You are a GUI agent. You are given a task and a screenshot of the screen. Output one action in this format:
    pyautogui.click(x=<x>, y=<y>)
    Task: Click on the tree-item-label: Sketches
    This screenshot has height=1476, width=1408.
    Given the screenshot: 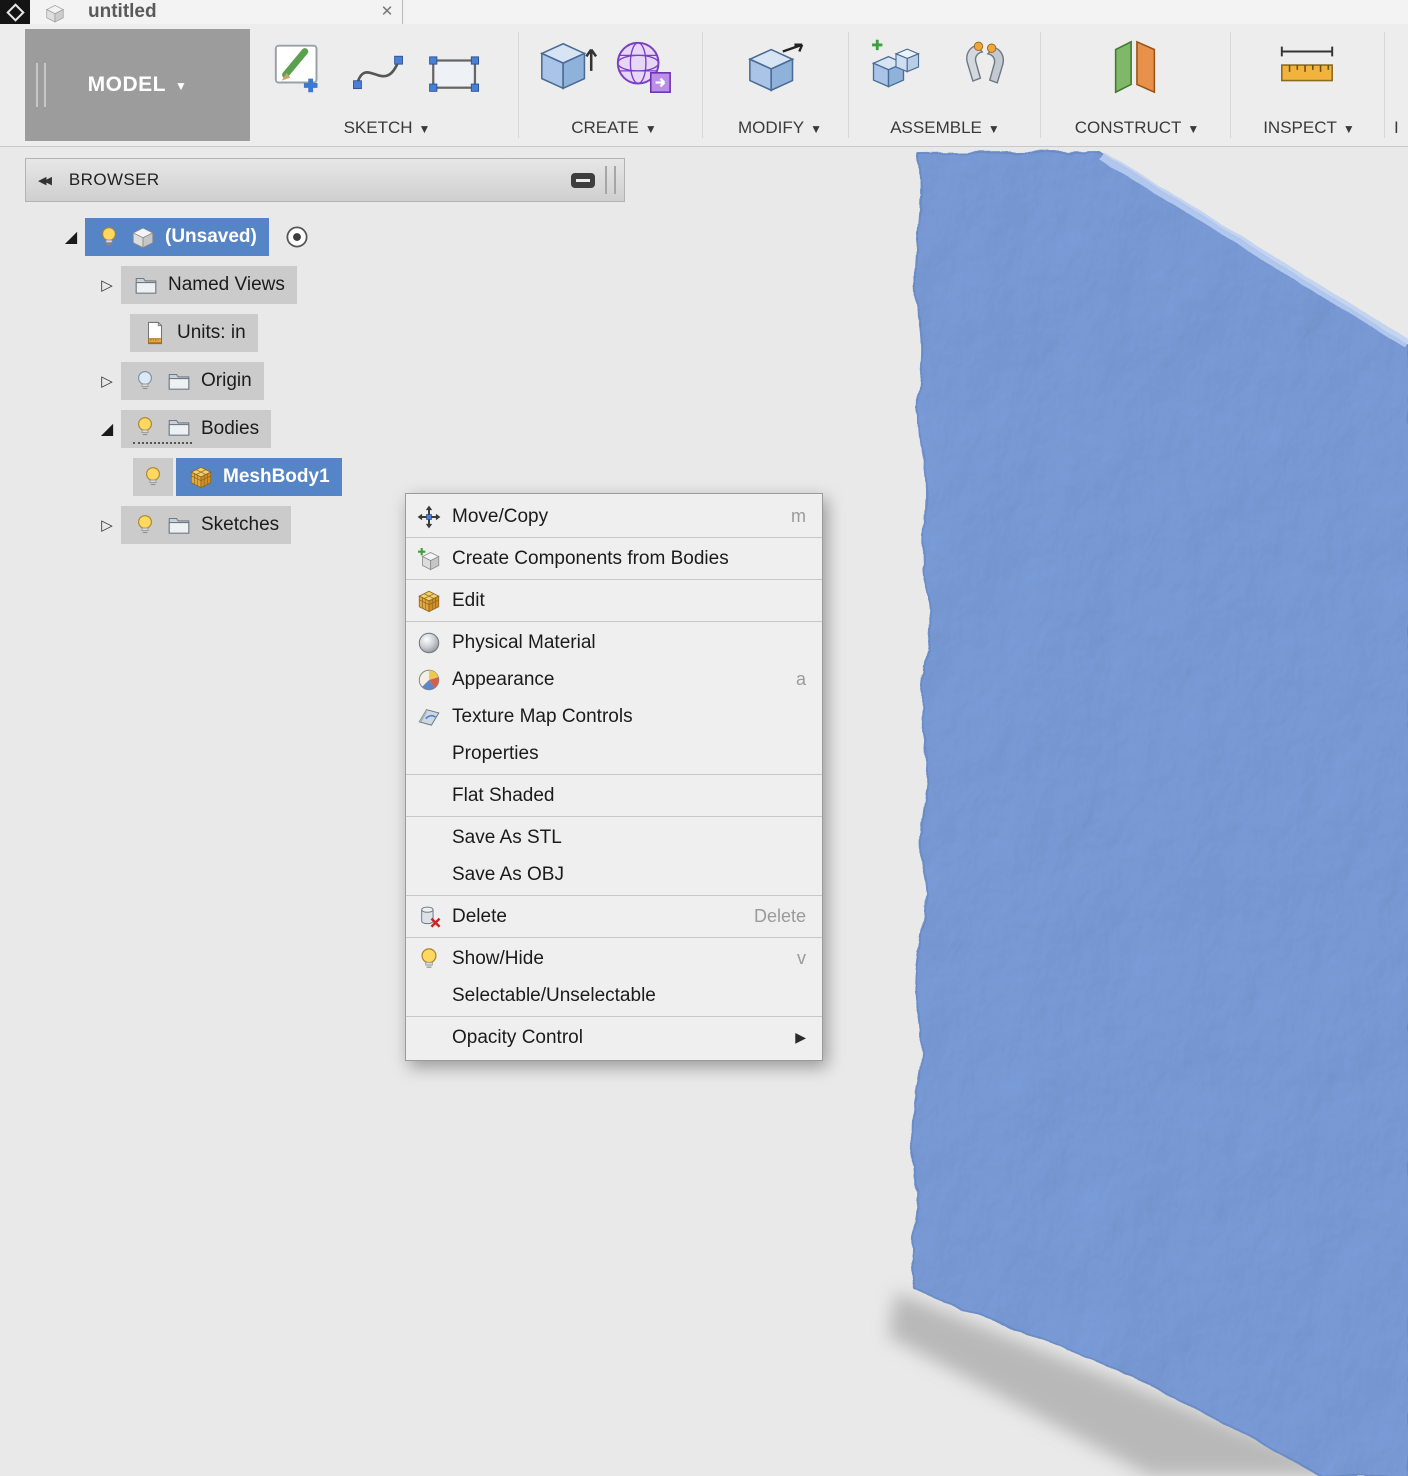 What is the action you would take?
    pyautogui.click(x=240, y=524)
    